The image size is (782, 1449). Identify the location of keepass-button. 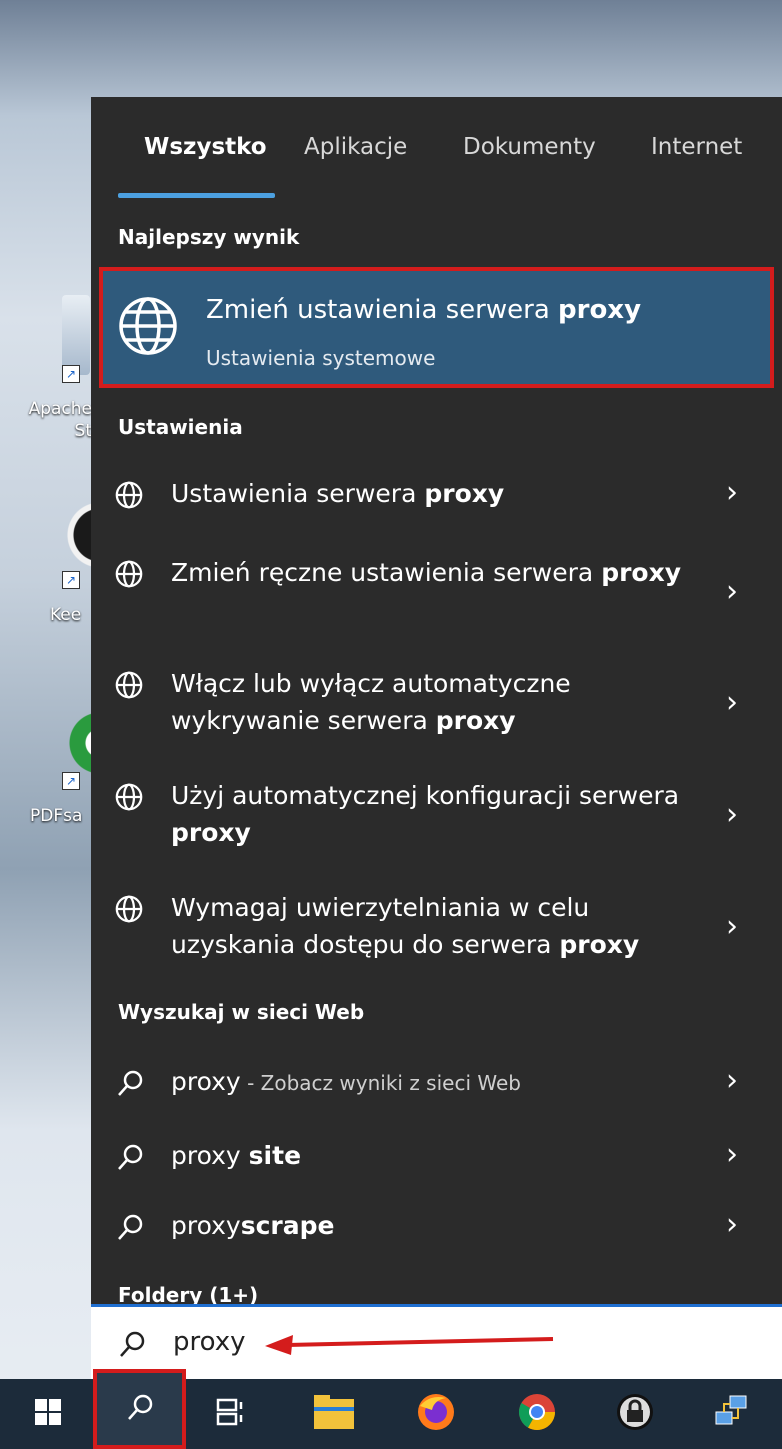
(635, 1414).